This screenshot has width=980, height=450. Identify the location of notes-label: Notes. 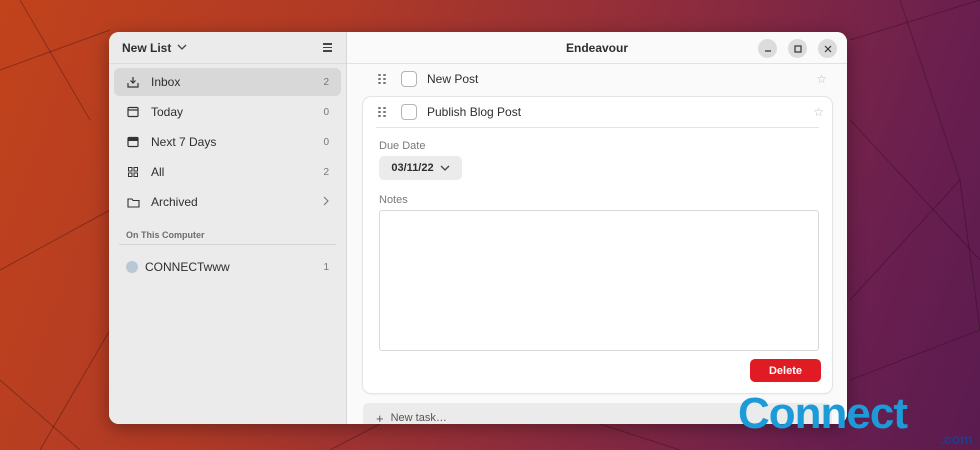
(393, 200).